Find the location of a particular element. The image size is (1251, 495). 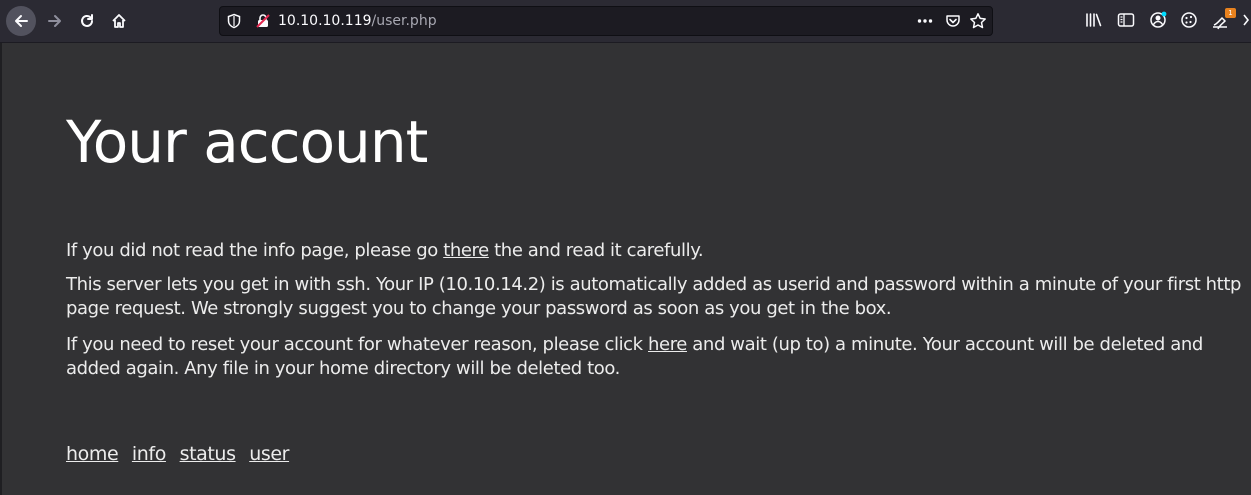

address-bar: 10.10.10.119/user.php is located at coordinates (606, 21).